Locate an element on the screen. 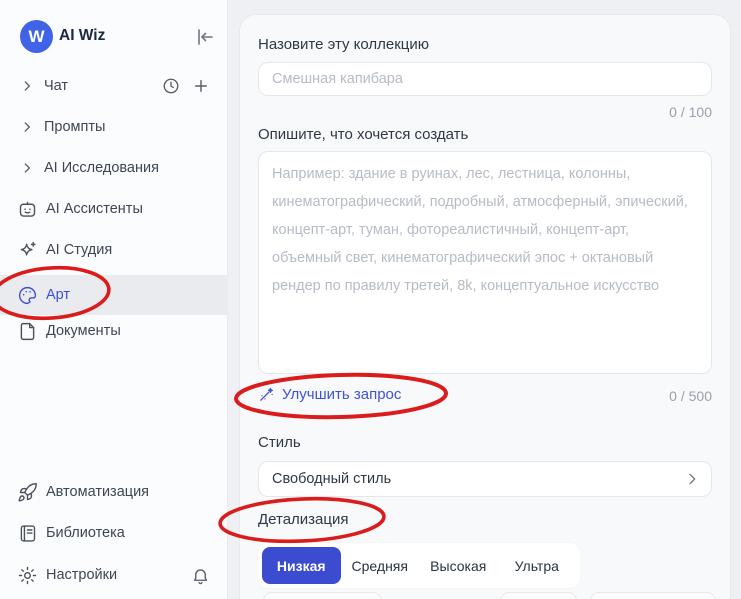 The width and height of the screenshot is (741, 599). sidebar-item-ai-assistants: AI Ассистенты is located at coordinates (114, 209).